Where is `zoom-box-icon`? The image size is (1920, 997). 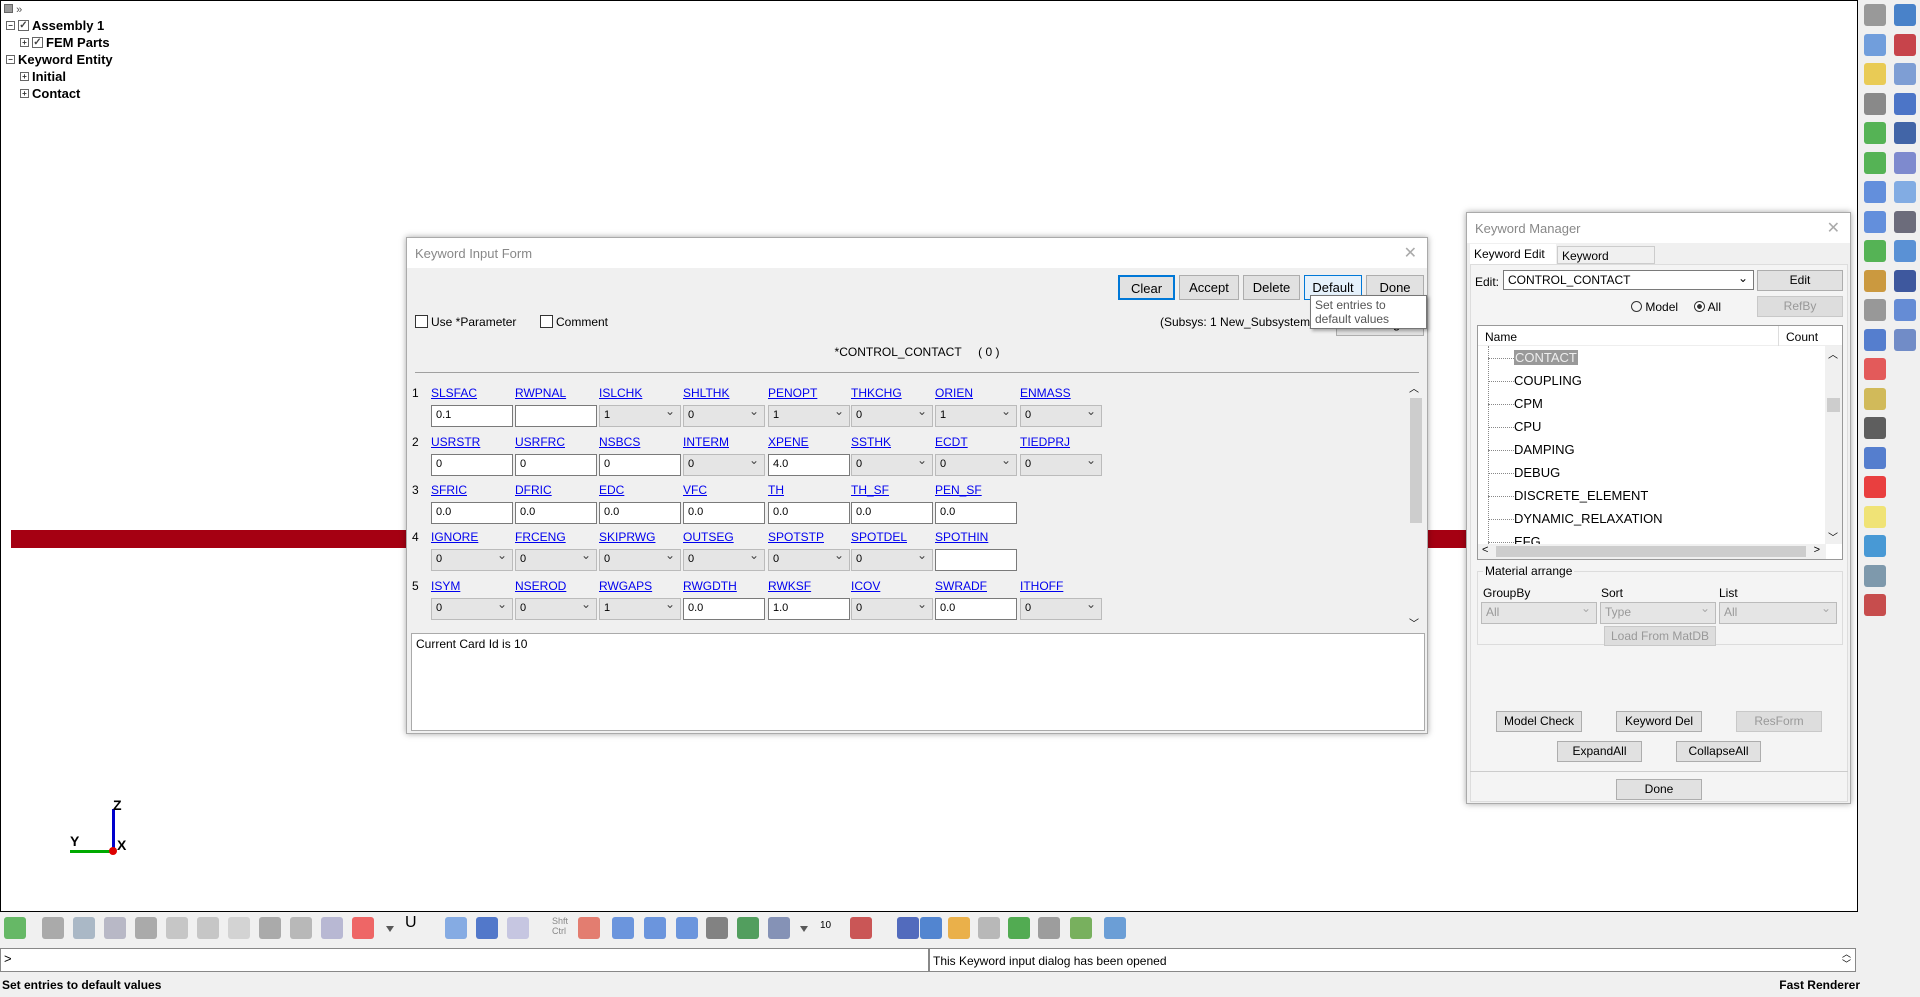 zoom-box-icon is located at coordinates (623, 928).